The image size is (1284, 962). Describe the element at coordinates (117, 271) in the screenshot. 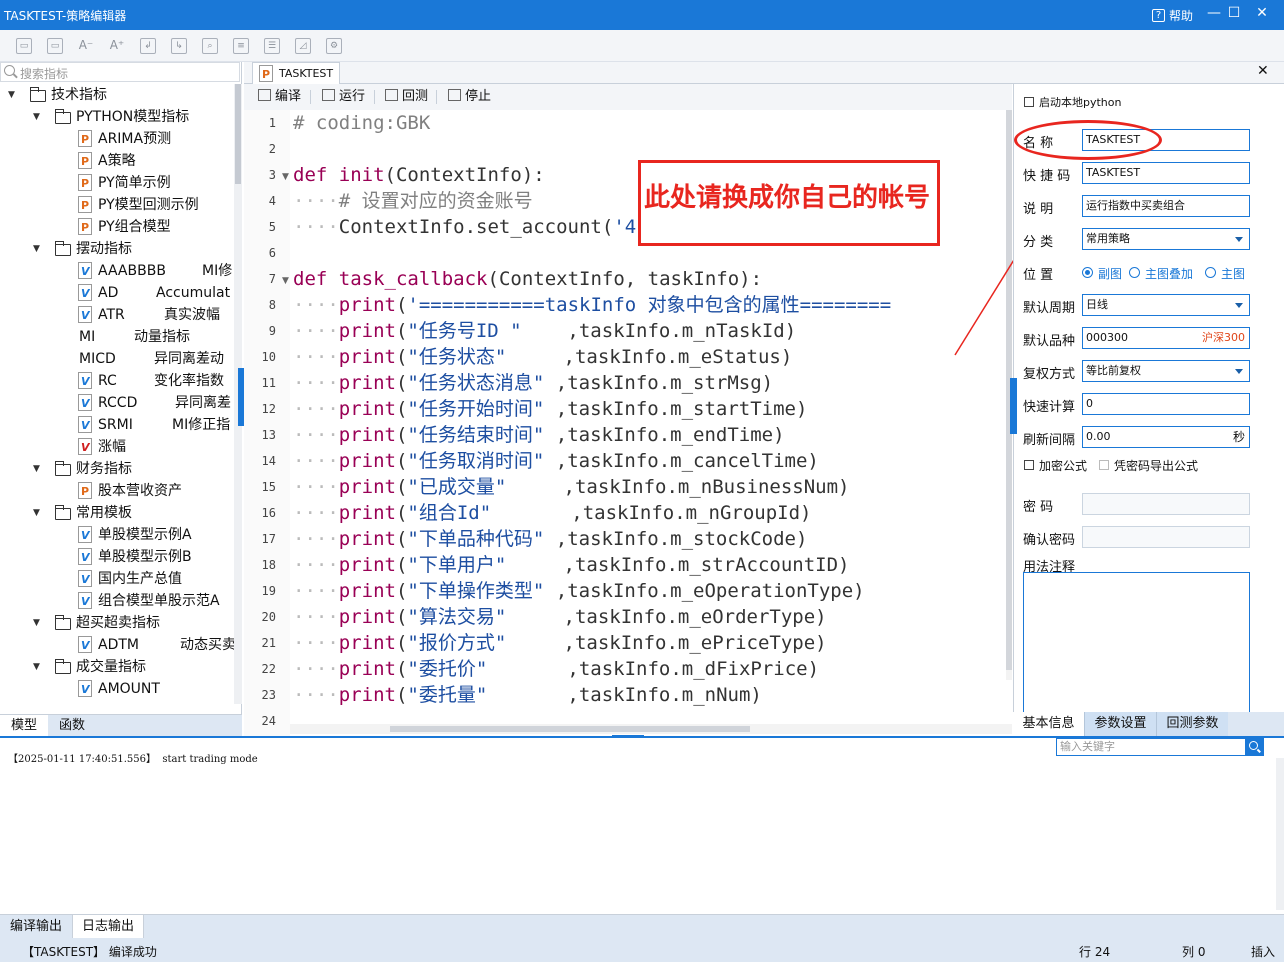

I see `tree-item: V AAABBBB MI修` at that location.